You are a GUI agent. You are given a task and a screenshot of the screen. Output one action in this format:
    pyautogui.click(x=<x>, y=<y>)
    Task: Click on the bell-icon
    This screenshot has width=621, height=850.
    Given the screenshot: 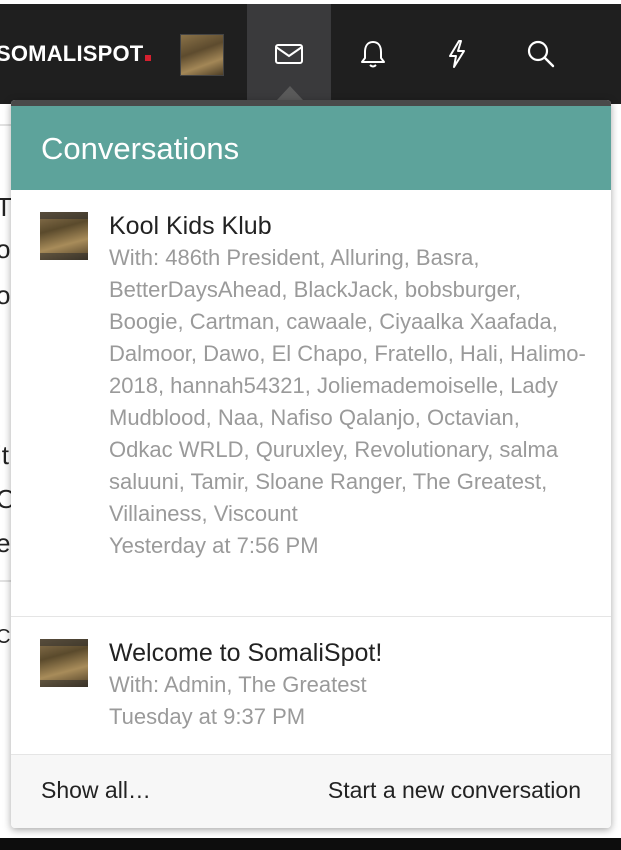 What is the action you would take?
    pyautogui.click(x=373, y=54)
    